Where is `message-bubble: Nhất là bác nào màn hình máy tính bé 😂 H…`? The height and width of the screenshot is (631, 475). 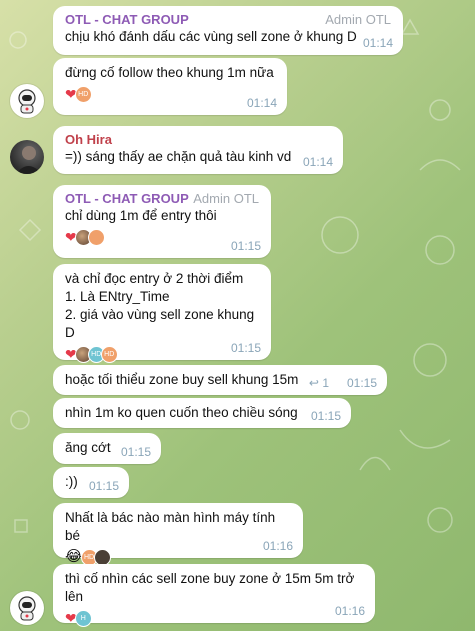
message-bubble: Nhất là bác nào màn hình máy tính bé 😂 H… is located at coordinates (178, 534).